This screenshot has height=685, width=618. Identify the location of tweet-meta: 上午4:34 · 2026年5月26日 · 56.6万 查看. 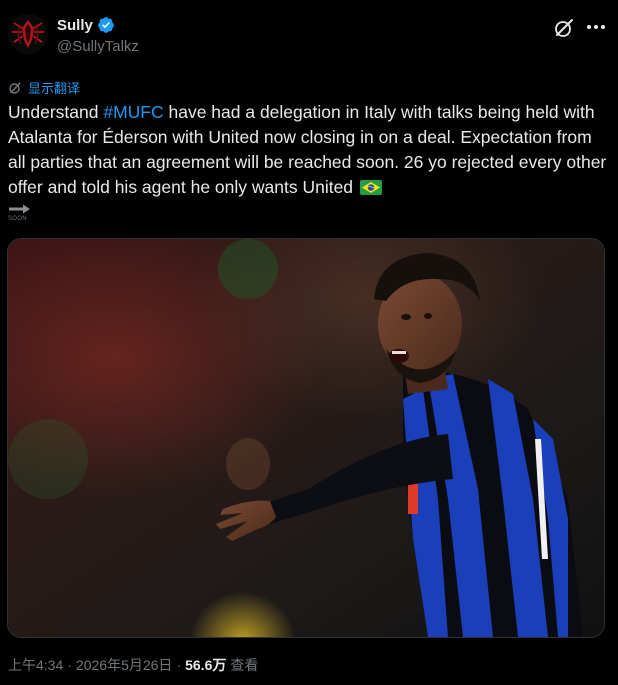
(133, 665).